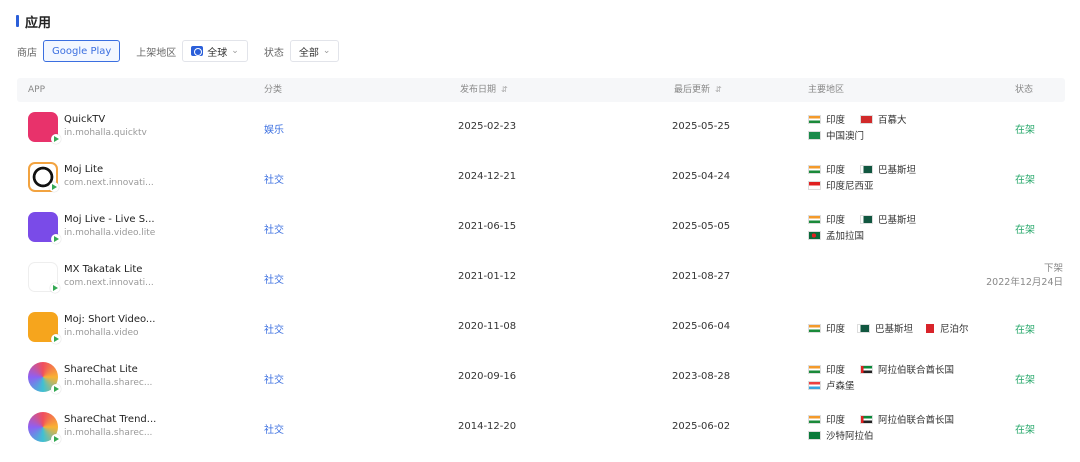 This screenshot has height=462, width=1080. What do you see at coordinates (866, 119) in the screenshot?
I see `bermuda-flag-icon` at bounding box center [866, 119].